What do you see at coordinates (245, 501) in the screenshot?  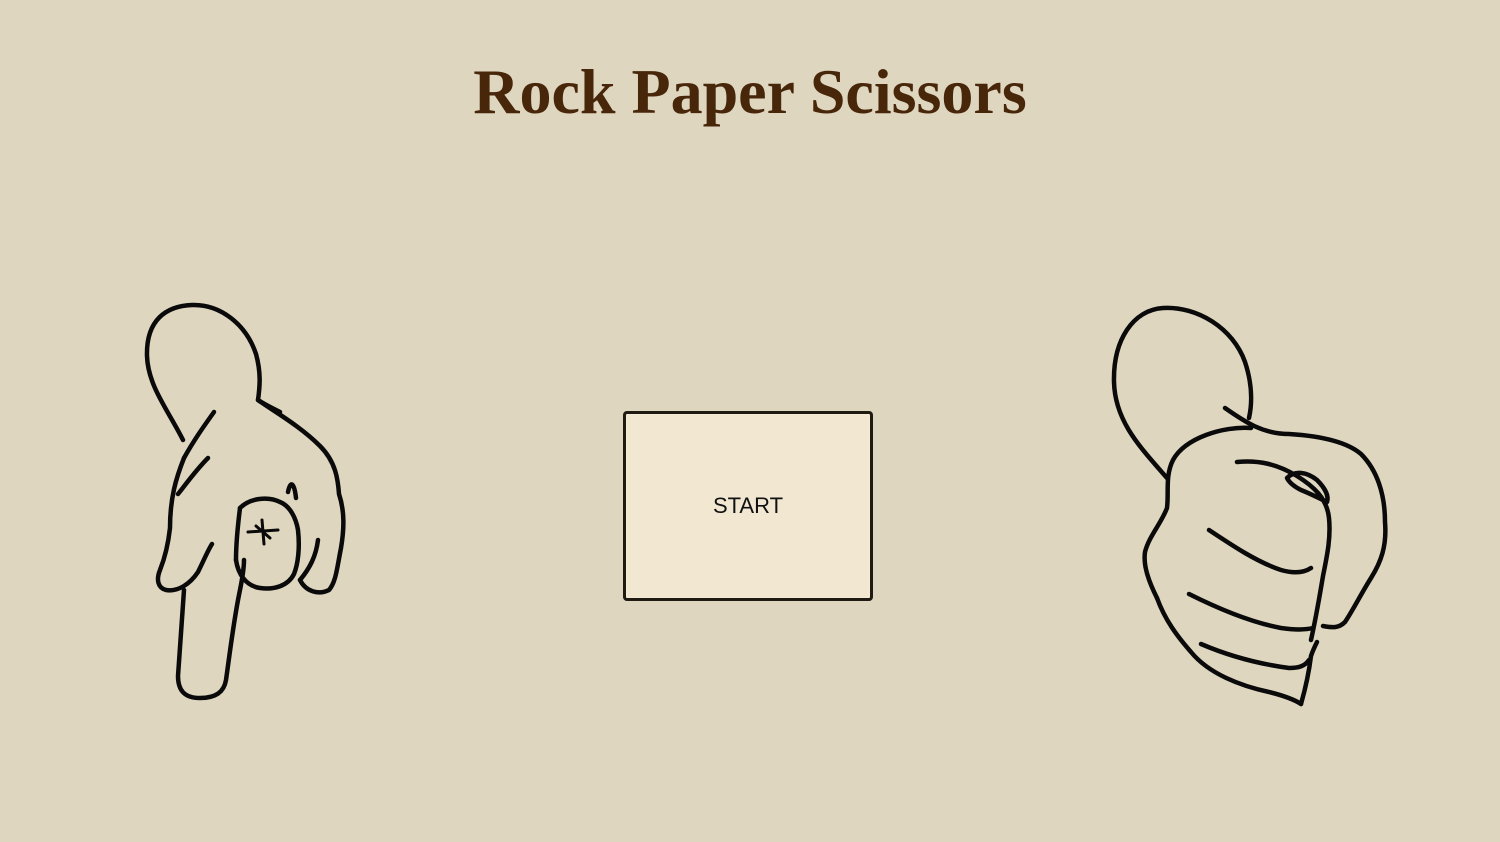 I see `pointing-down-hand-icon` at bounding box center [245, 501].